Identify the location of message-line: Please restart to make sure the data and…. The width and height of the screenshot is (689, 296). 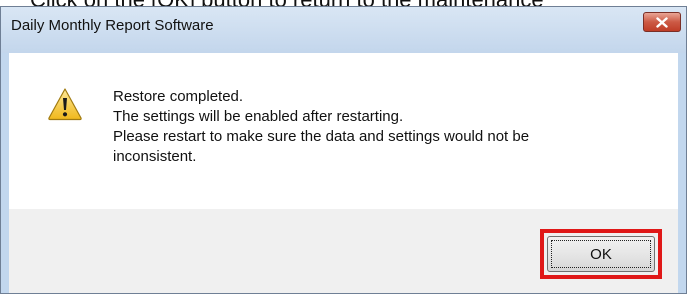
(321, 136).